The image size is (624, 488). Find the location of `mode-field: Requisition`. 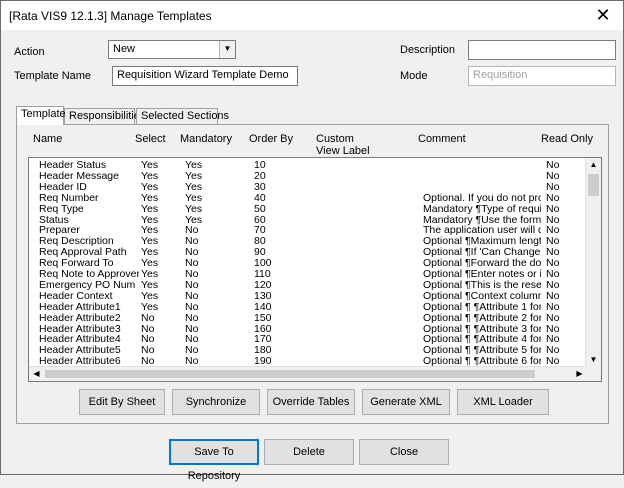

mode-field: Requisition is located at coordinates (542, 76).